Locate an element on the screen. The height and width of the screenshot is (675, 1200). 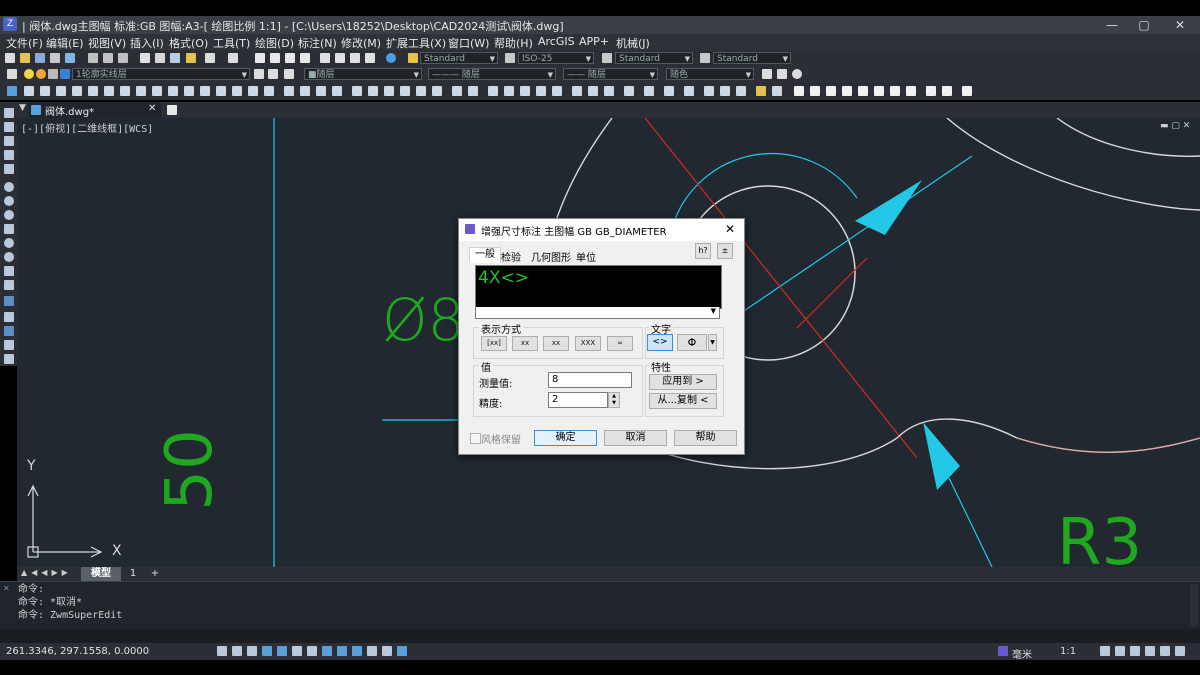
color-combo: ■随层 ▼ is located at coordinates (363, 74).